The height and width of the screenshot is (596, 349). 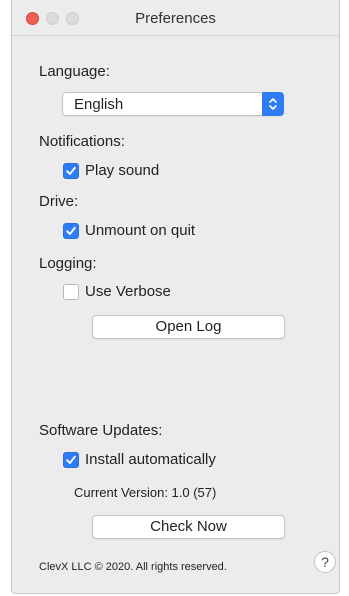 What do you see at coordinates (140, 230) in the screenshot?
I see `unmount-on-quit-label: Unmount on quit` at bounding box center [140, 230].